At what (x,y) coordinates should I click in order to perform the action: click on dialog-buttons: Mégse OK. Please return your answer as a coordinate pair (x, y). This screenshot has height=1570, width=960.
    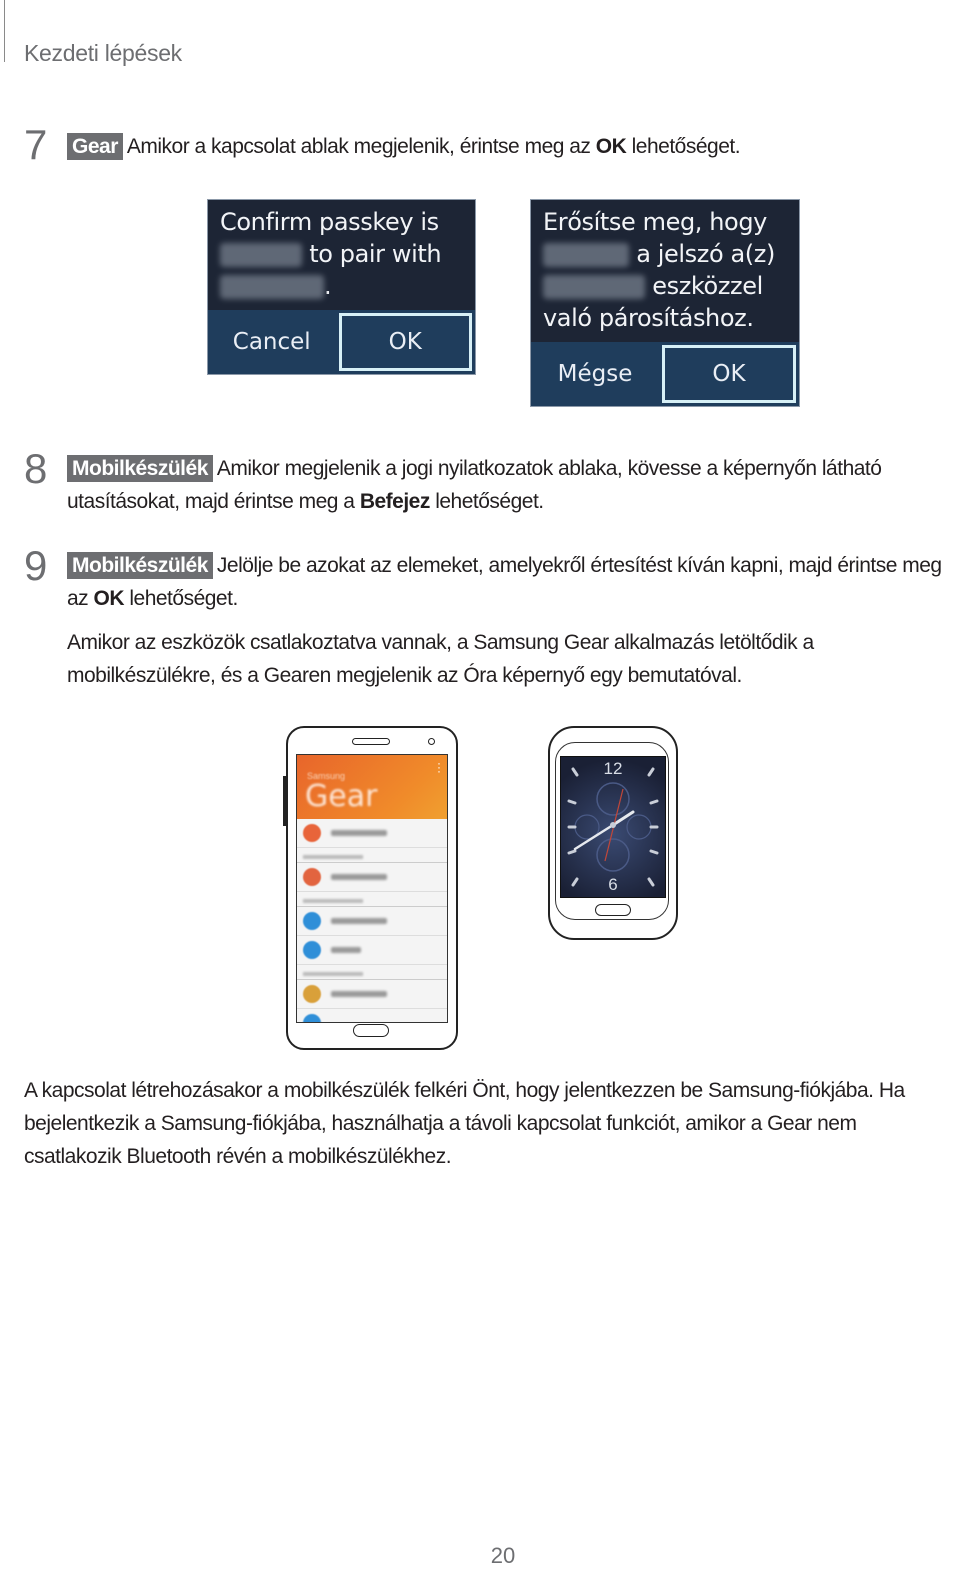
    Looking at the image, I should click on (665, 374).